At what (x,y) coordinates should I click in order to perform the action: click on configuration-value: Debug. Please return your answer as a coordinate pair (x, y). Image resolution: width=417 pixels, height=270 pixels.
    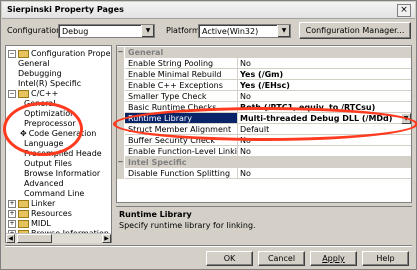
    Looking at the image, I should click on (75, 31).